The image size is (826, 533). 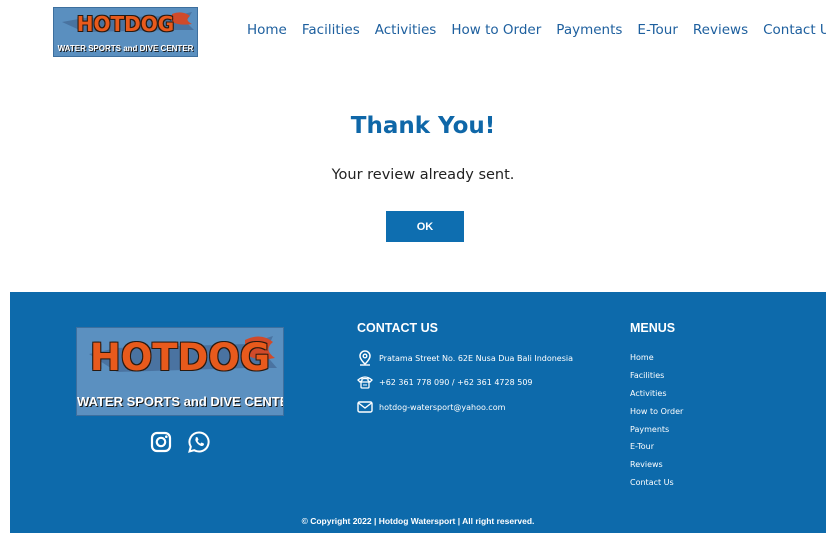 What do you see at coordinates (267, 30) in the screenshot?
I see `nav-home: Home` at bounding box center [267, 30].